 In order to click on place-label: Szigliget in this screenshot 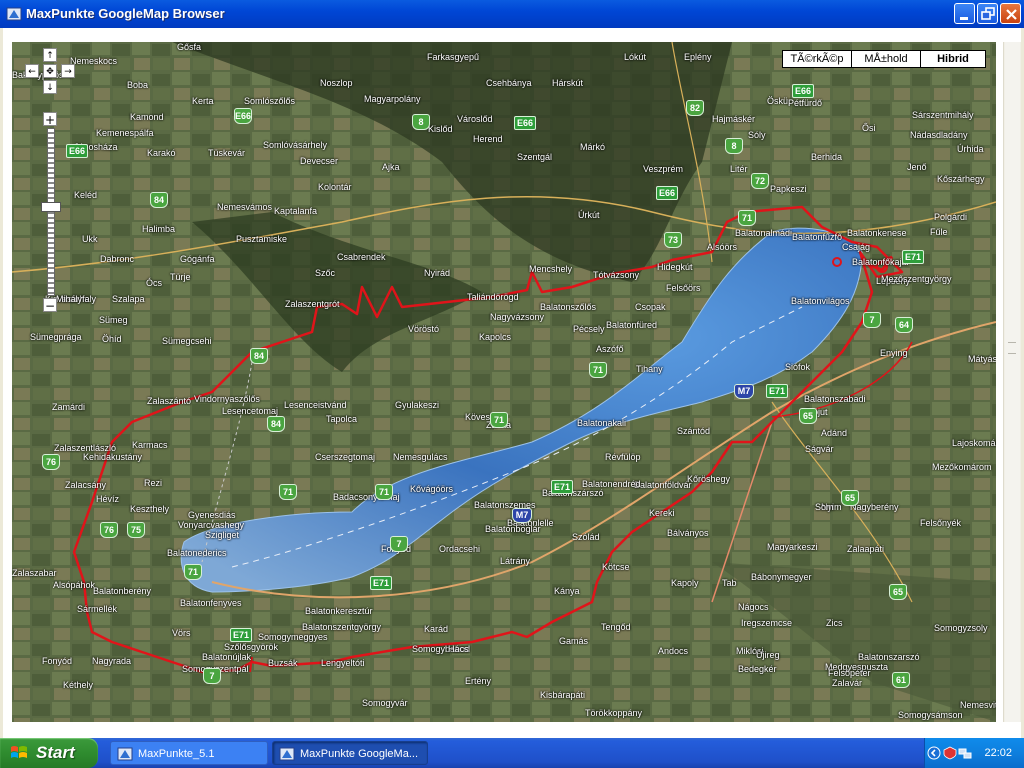, I will do `click(222, 535)`.